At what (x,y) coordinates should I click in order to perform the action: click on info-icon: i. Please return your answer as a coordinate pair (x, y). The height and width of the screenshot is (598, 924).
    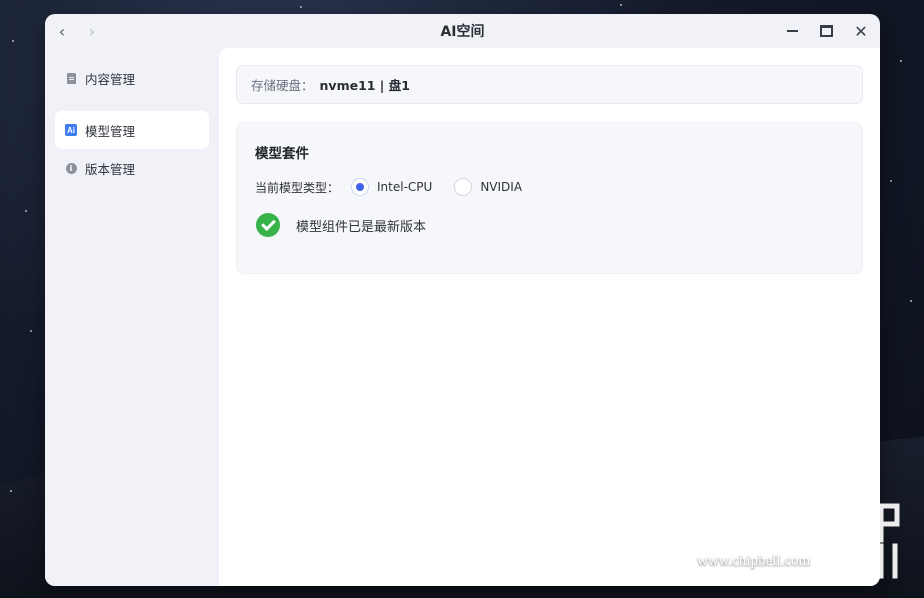
    Looking at the image, I should click on (71, 168).